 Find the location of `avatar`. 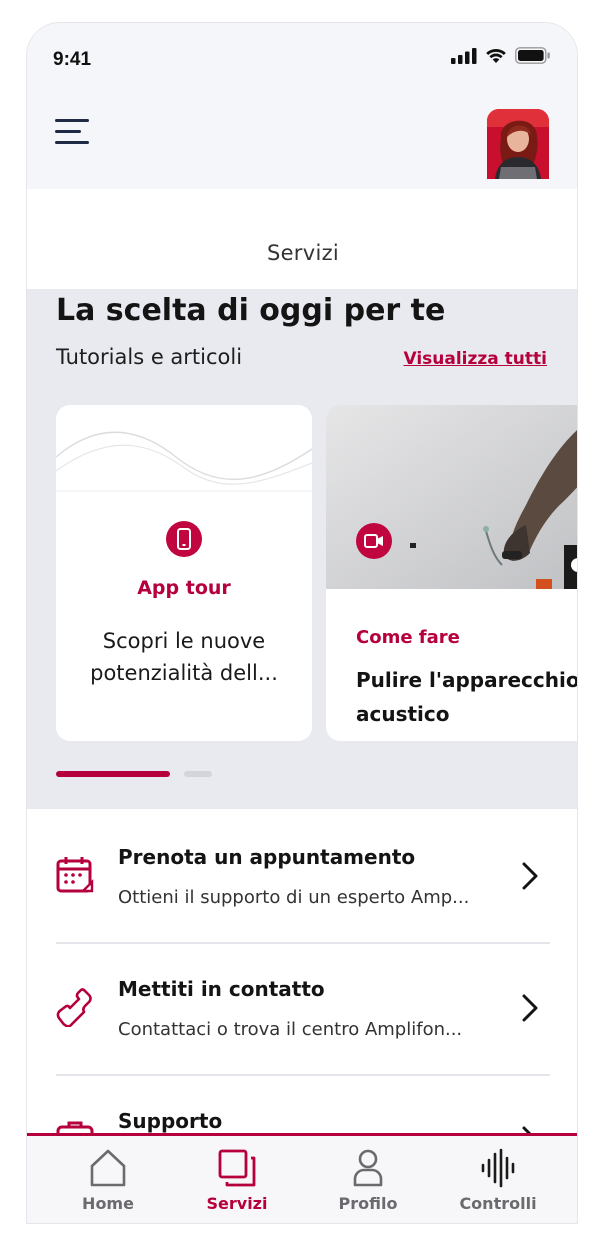

avatar is located at coordinates (518, 144).